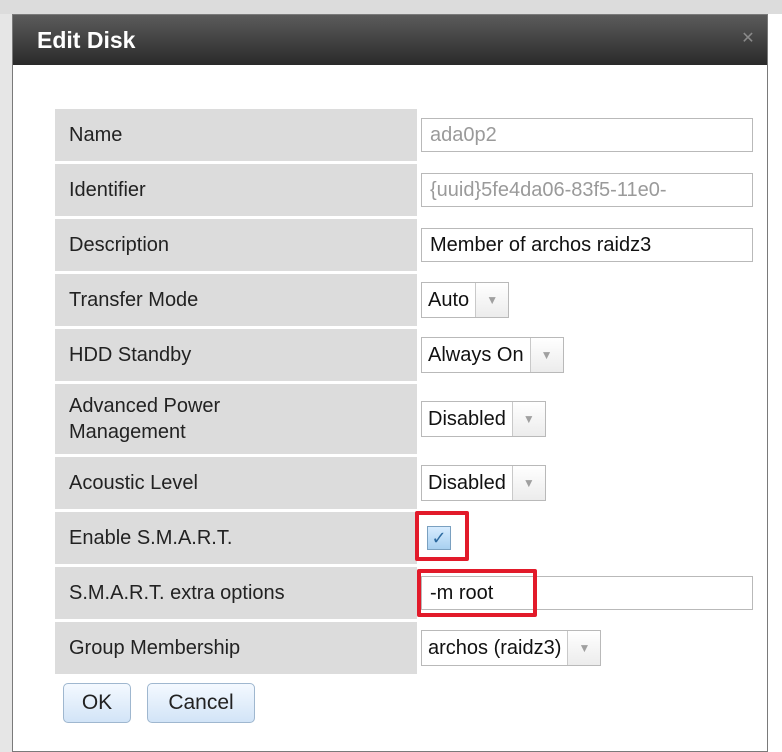 The width and height of the screenshot is (782, 752). Describe the element at coordinates (467, 483) in the screenshot. I see `acoustic-level-value: Disabled` at that location.